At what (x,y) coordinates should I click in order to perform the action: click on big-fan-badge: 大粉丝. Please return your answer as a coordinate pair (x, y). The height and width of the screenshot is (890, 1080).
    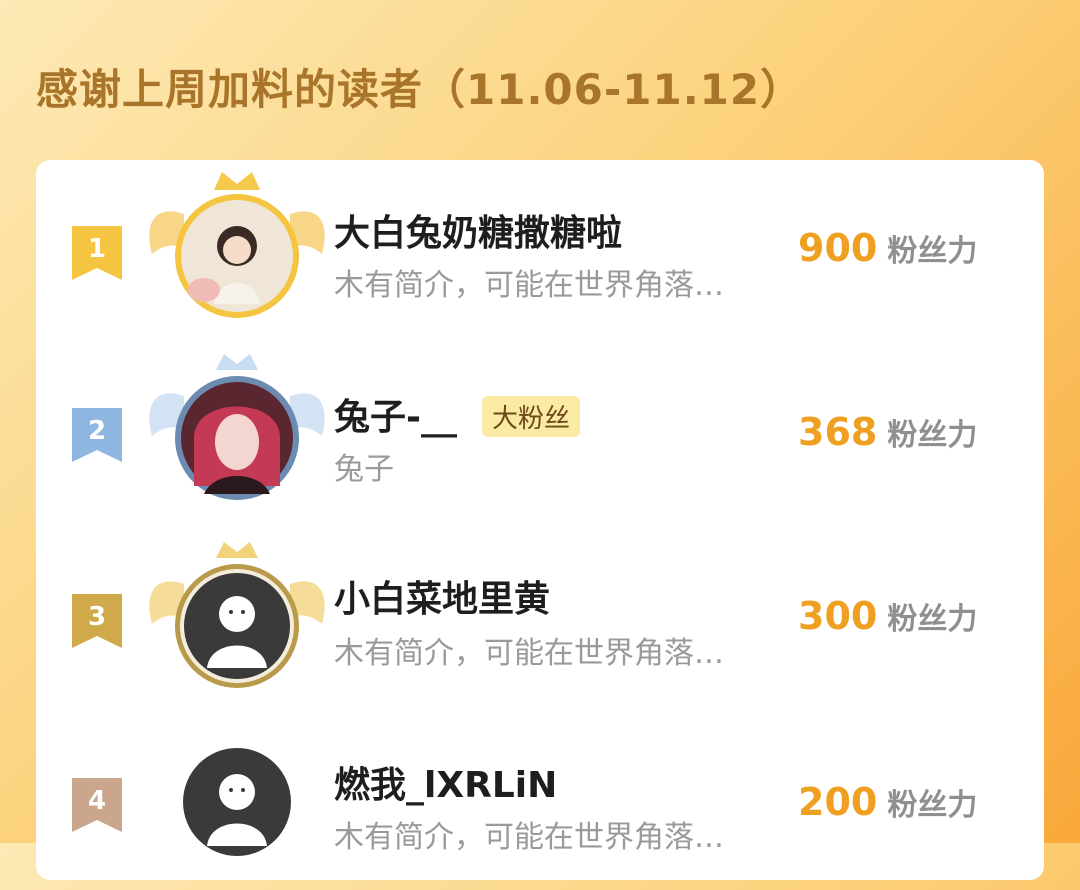
    Looking at the image, I should click on (531, 416).